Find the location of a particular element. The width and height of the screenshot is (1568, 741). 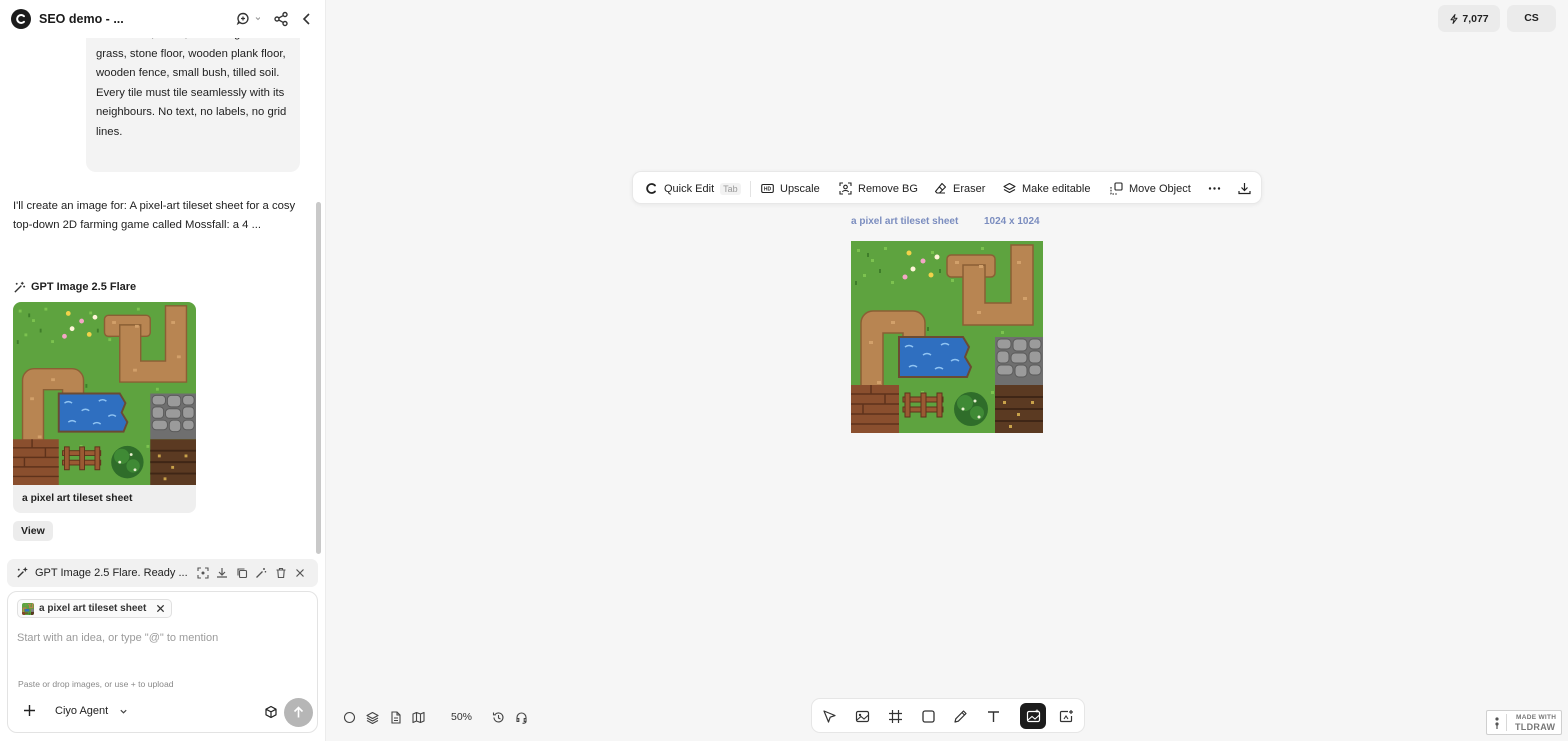

close-status-button is located at coordinates (300, 573).